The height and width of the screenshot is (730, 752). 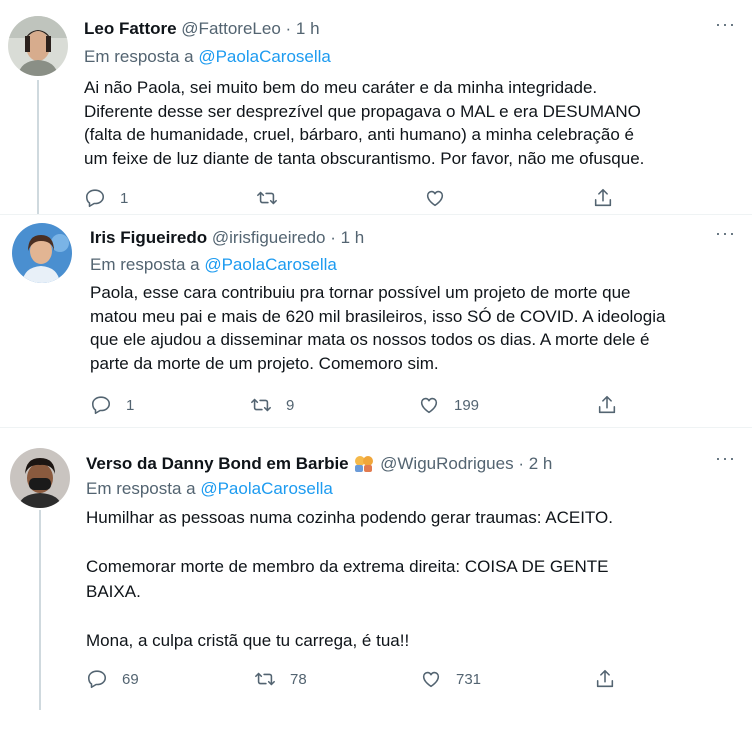 What do you see at coordinates (112, 679) in the screenshot?
I see `reply-button: 69` at bounding box center [112, 679].